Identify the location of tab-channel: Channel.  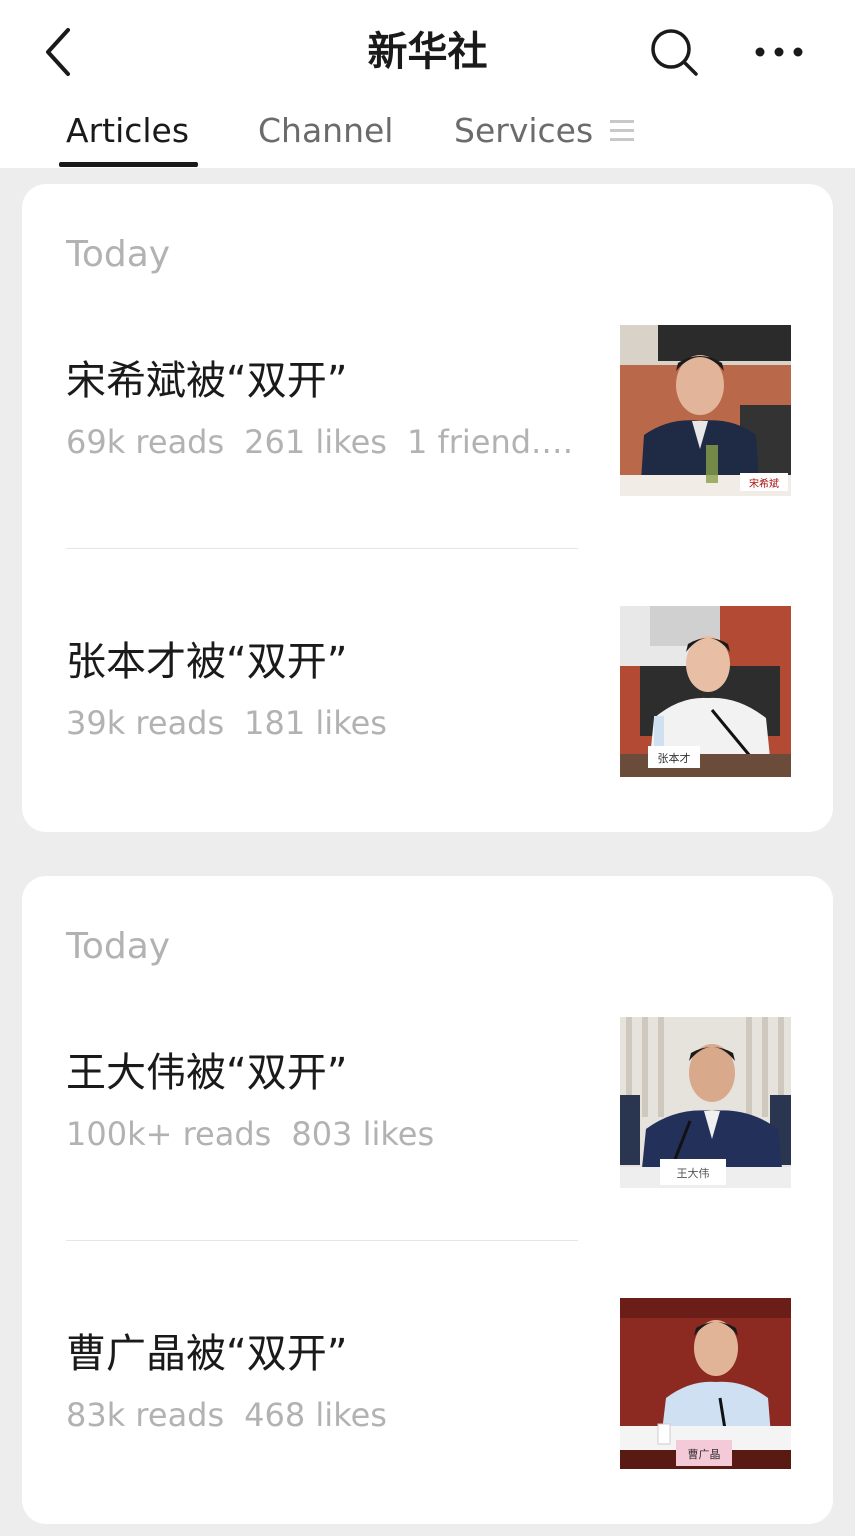
(325, 131).